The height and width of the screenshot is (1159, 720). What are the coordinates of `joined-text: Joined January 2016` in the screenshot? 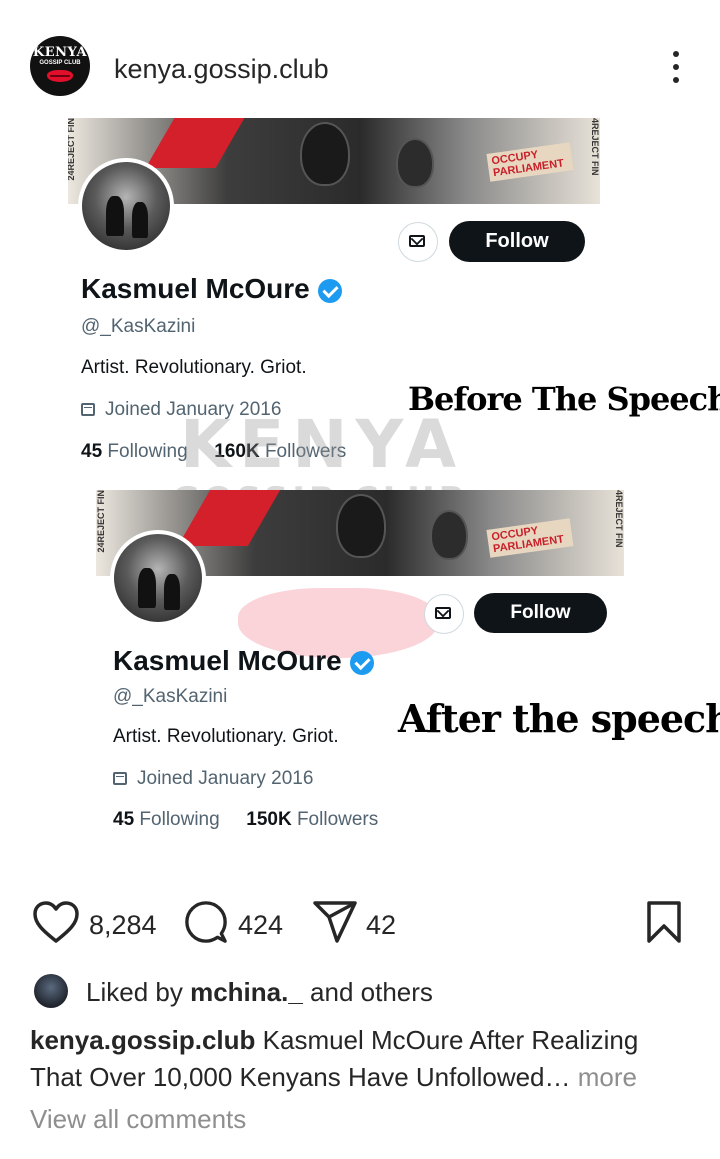 It's located at (225, 778).